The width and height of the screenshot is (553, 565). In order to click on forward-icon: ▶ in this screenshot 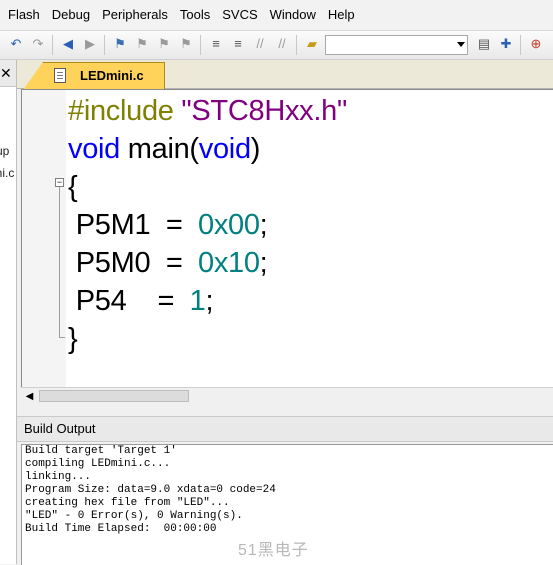, I will do `click(90, 44)`.